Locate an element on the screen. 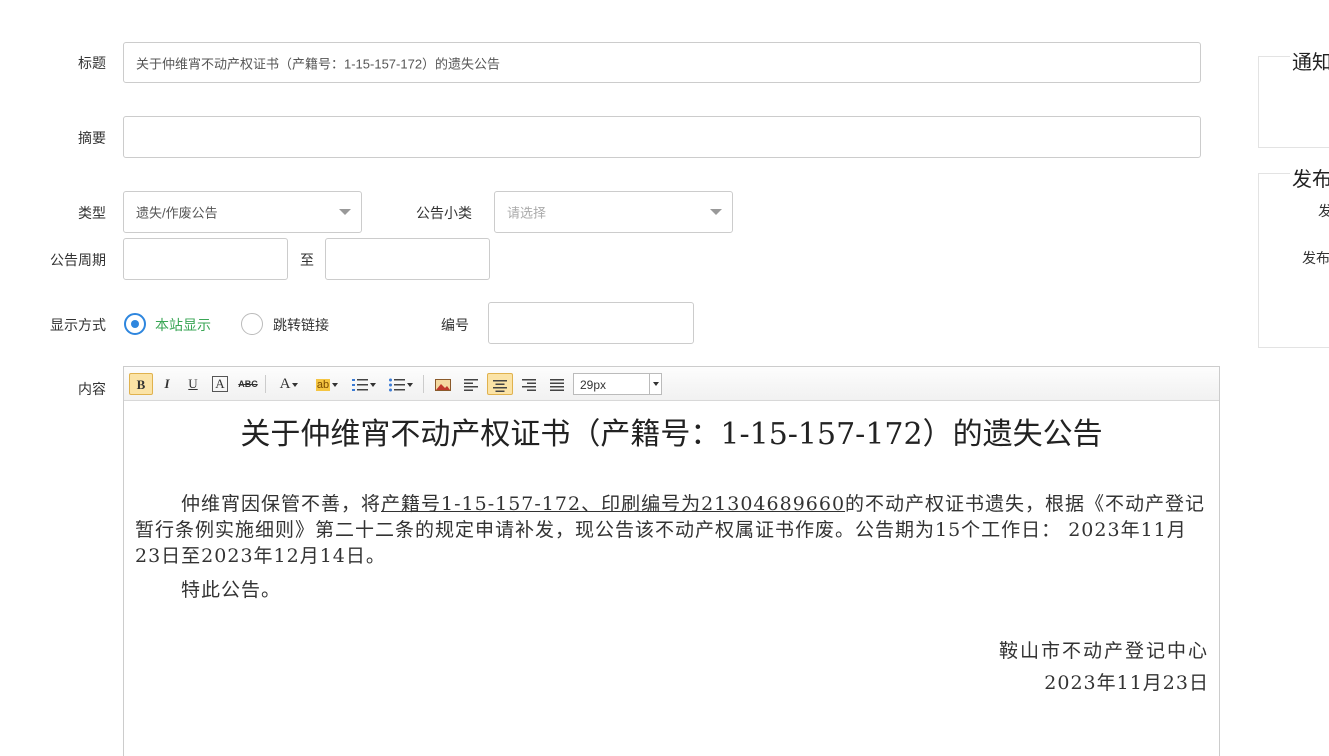 The image size is (1329, 756). align-left-icon is located at coordinates (471, 384).